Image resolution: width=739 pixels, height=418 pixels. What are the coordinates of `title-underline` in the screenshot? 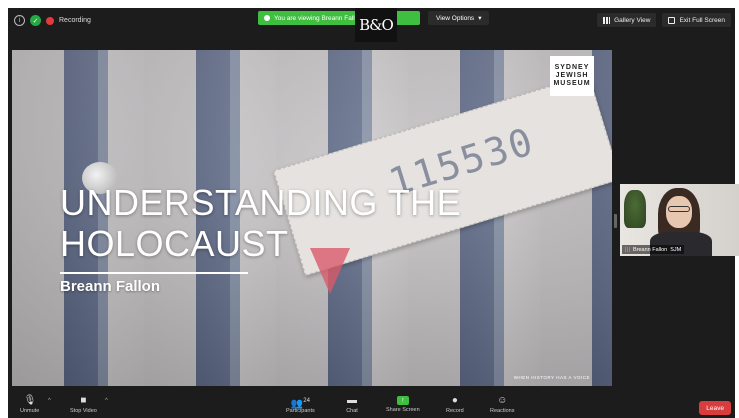 It's located at (154, 273).